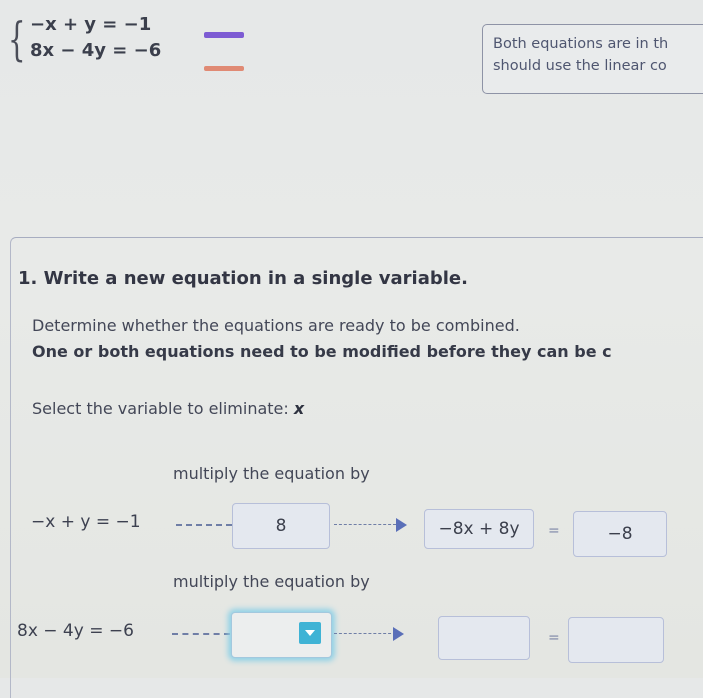 The width and height of the screenshot is (703, 698). Describe the element at coordinates (75, 631) in the screenshot. I see `row-2-equation: 8x − 4y = −6` at that location.